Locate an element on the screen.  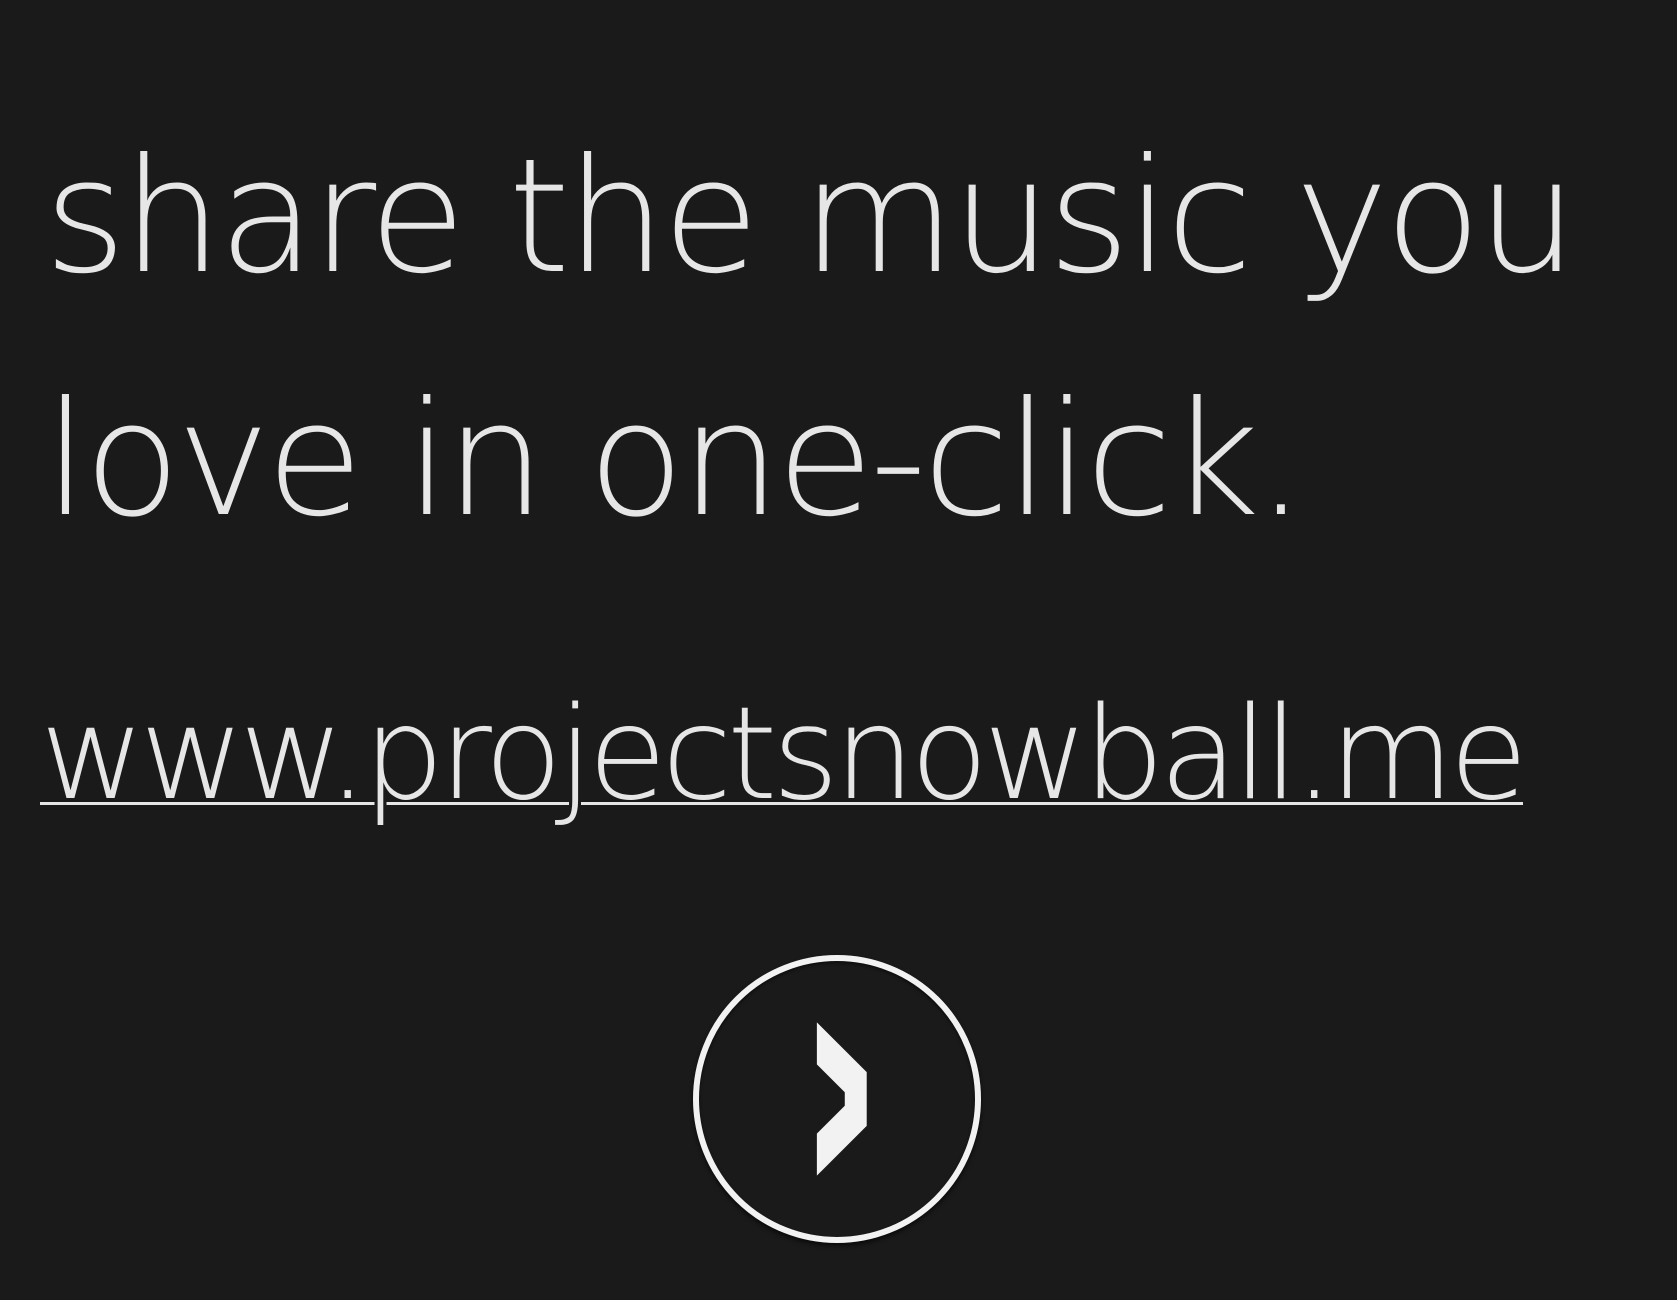
website-link: www.projectsnowball.me is located at coordinates (784, 755).